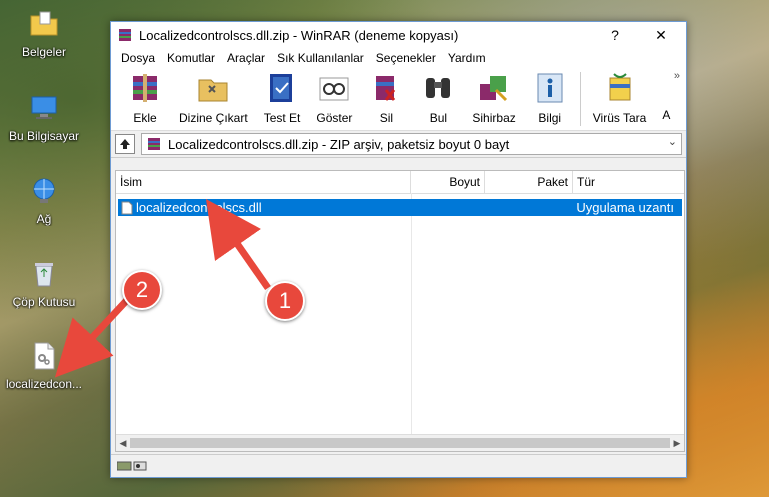  Describe the element at coordinates (666, 115) in the screenshot. I see `more-toolbar-label: A` at that location.